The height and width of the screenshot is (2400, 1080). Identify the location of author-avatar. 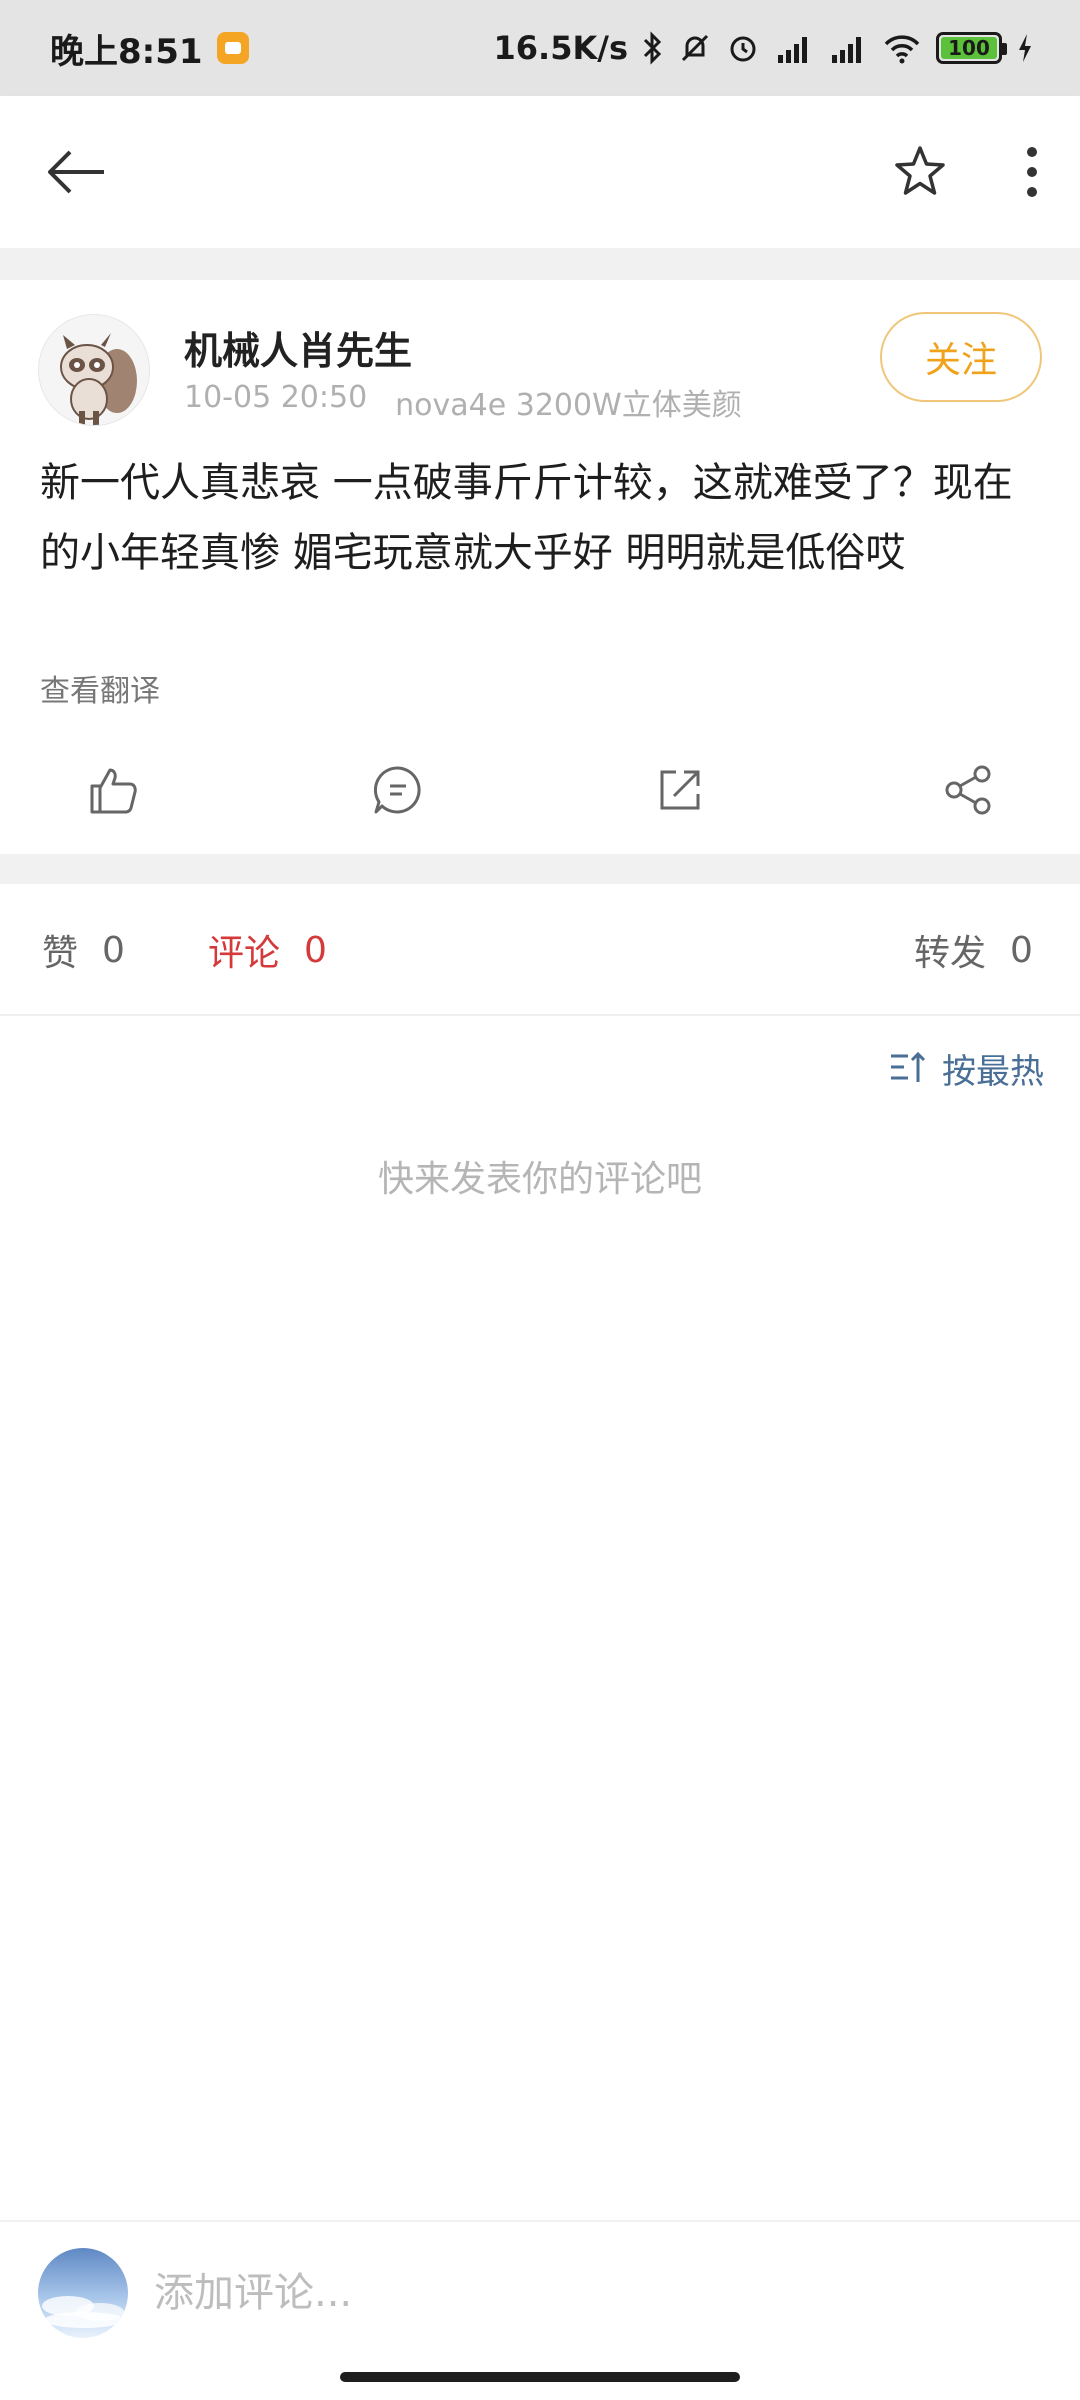
(94, 370).